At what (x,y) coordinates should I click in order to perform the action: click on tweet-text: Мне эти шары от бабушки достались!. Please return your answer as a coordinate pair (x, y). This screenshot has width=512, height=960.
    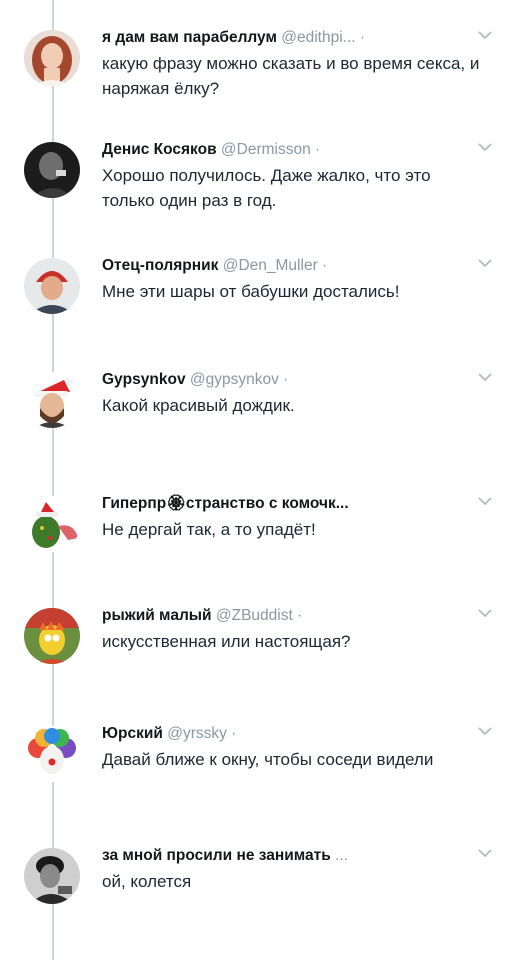
    Looking at the image, I should click on (251, 291).